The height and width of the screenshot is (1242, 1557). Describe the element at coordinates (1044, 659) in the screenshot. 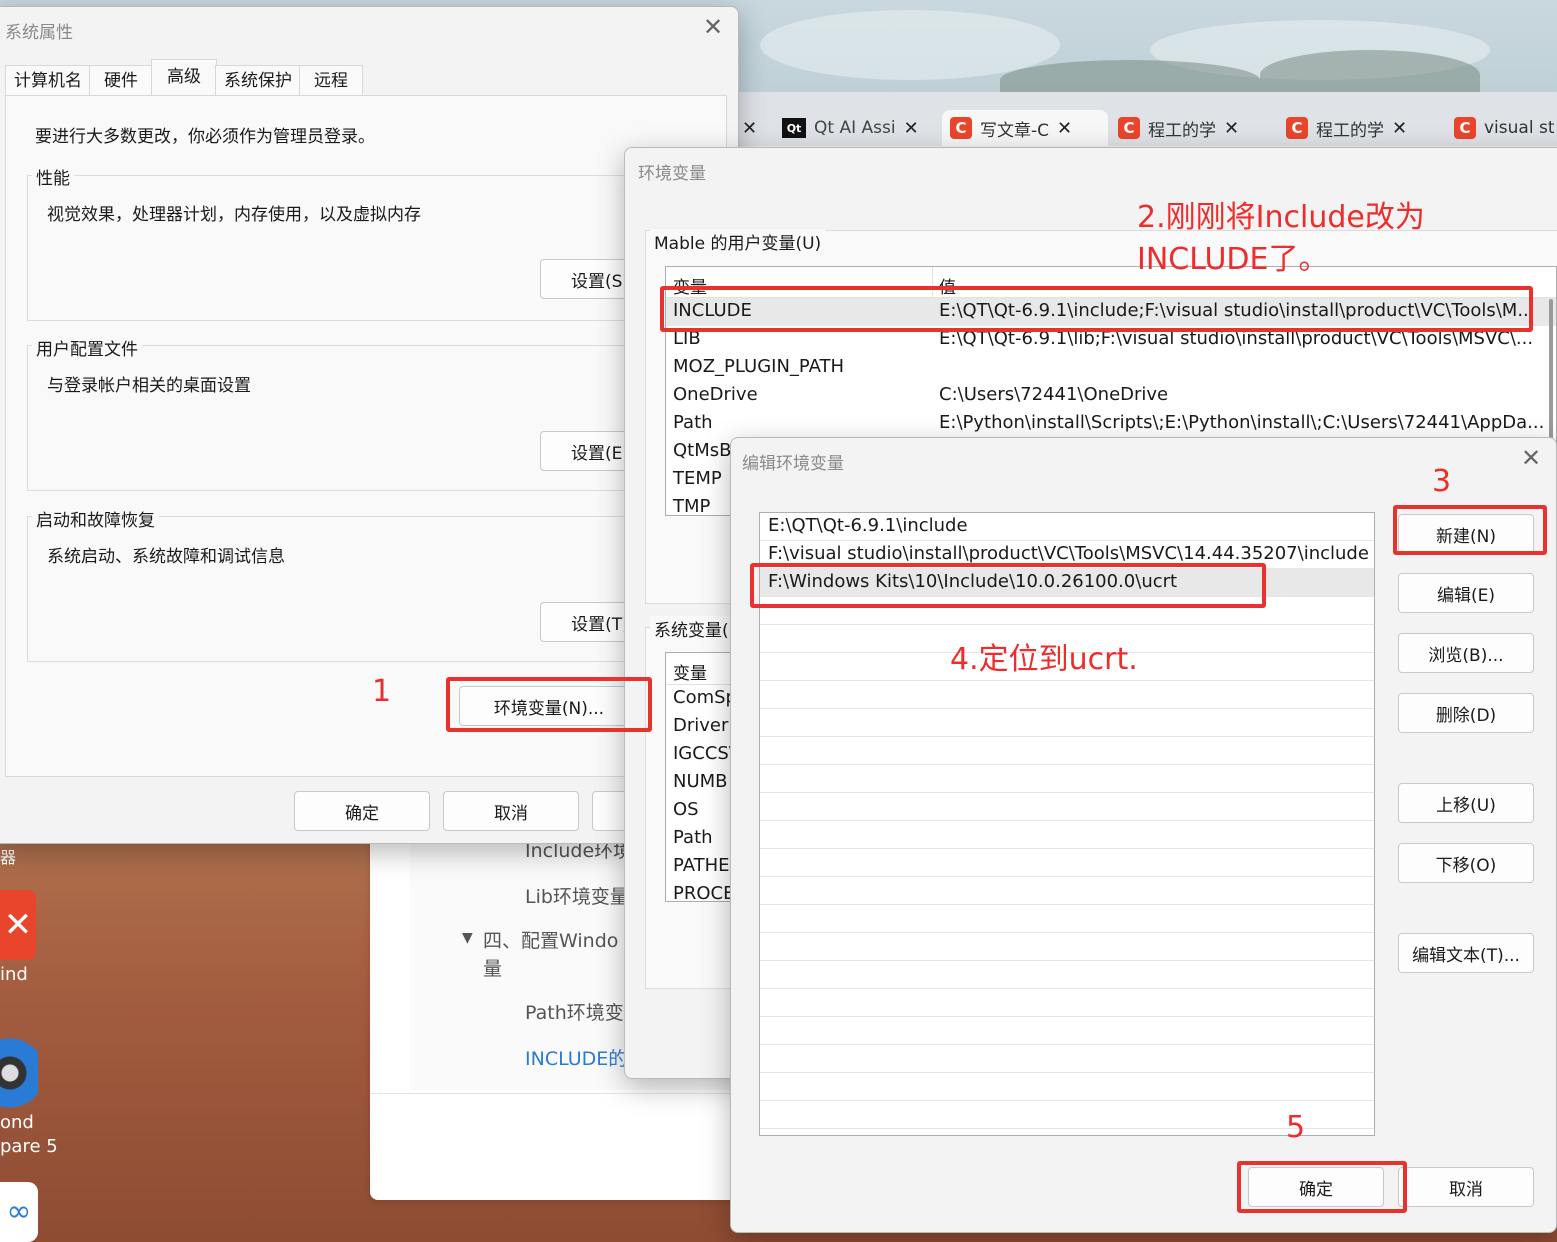

I see `annotation-step-4: 4.定位到ucrt.` at that location.